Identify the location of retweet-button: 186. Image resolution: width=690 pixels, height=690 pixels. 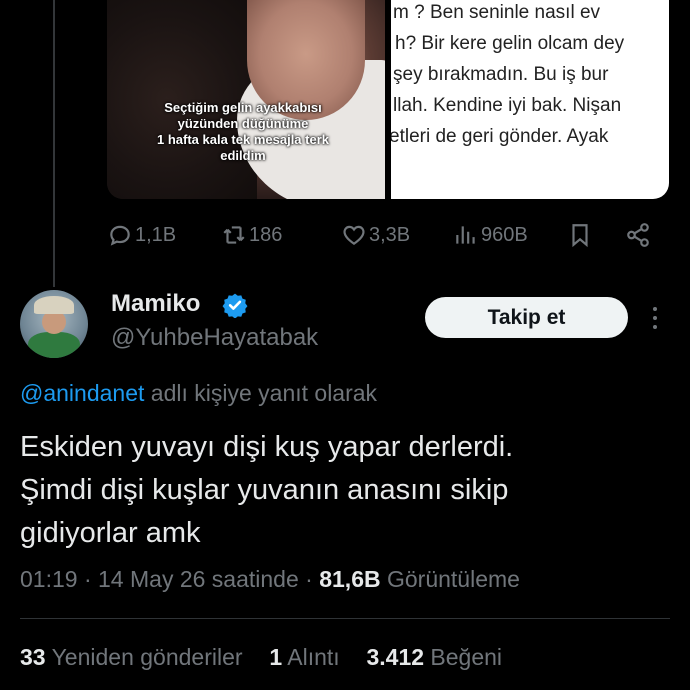
(251, 235).